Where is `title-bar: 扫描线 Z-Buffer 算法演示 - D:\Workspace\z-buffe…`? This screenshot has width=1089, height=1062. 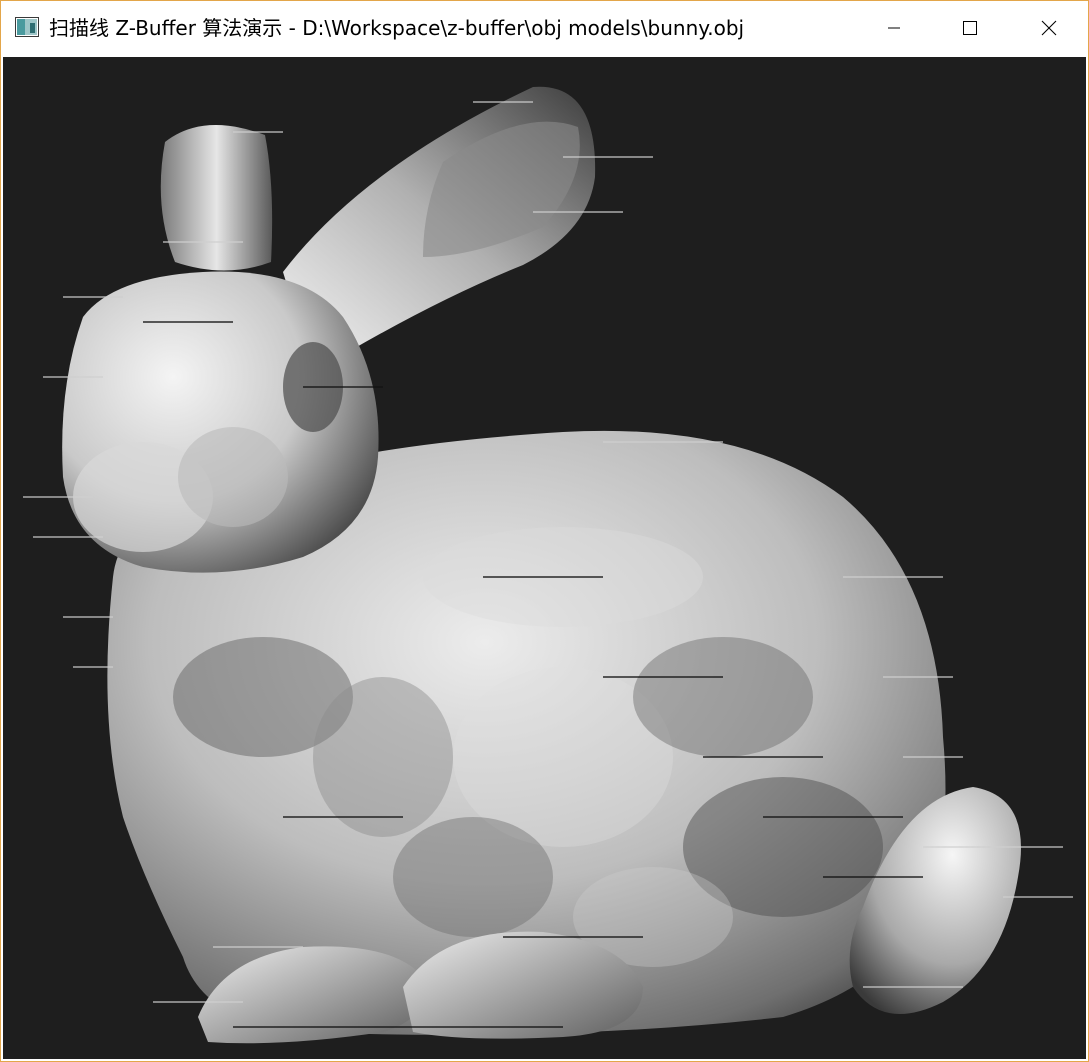
title-bar: 扫描线 Z-Buffer 算法演示 - D:\Workspace\z-buffe… is located at coordinates (544, 28).